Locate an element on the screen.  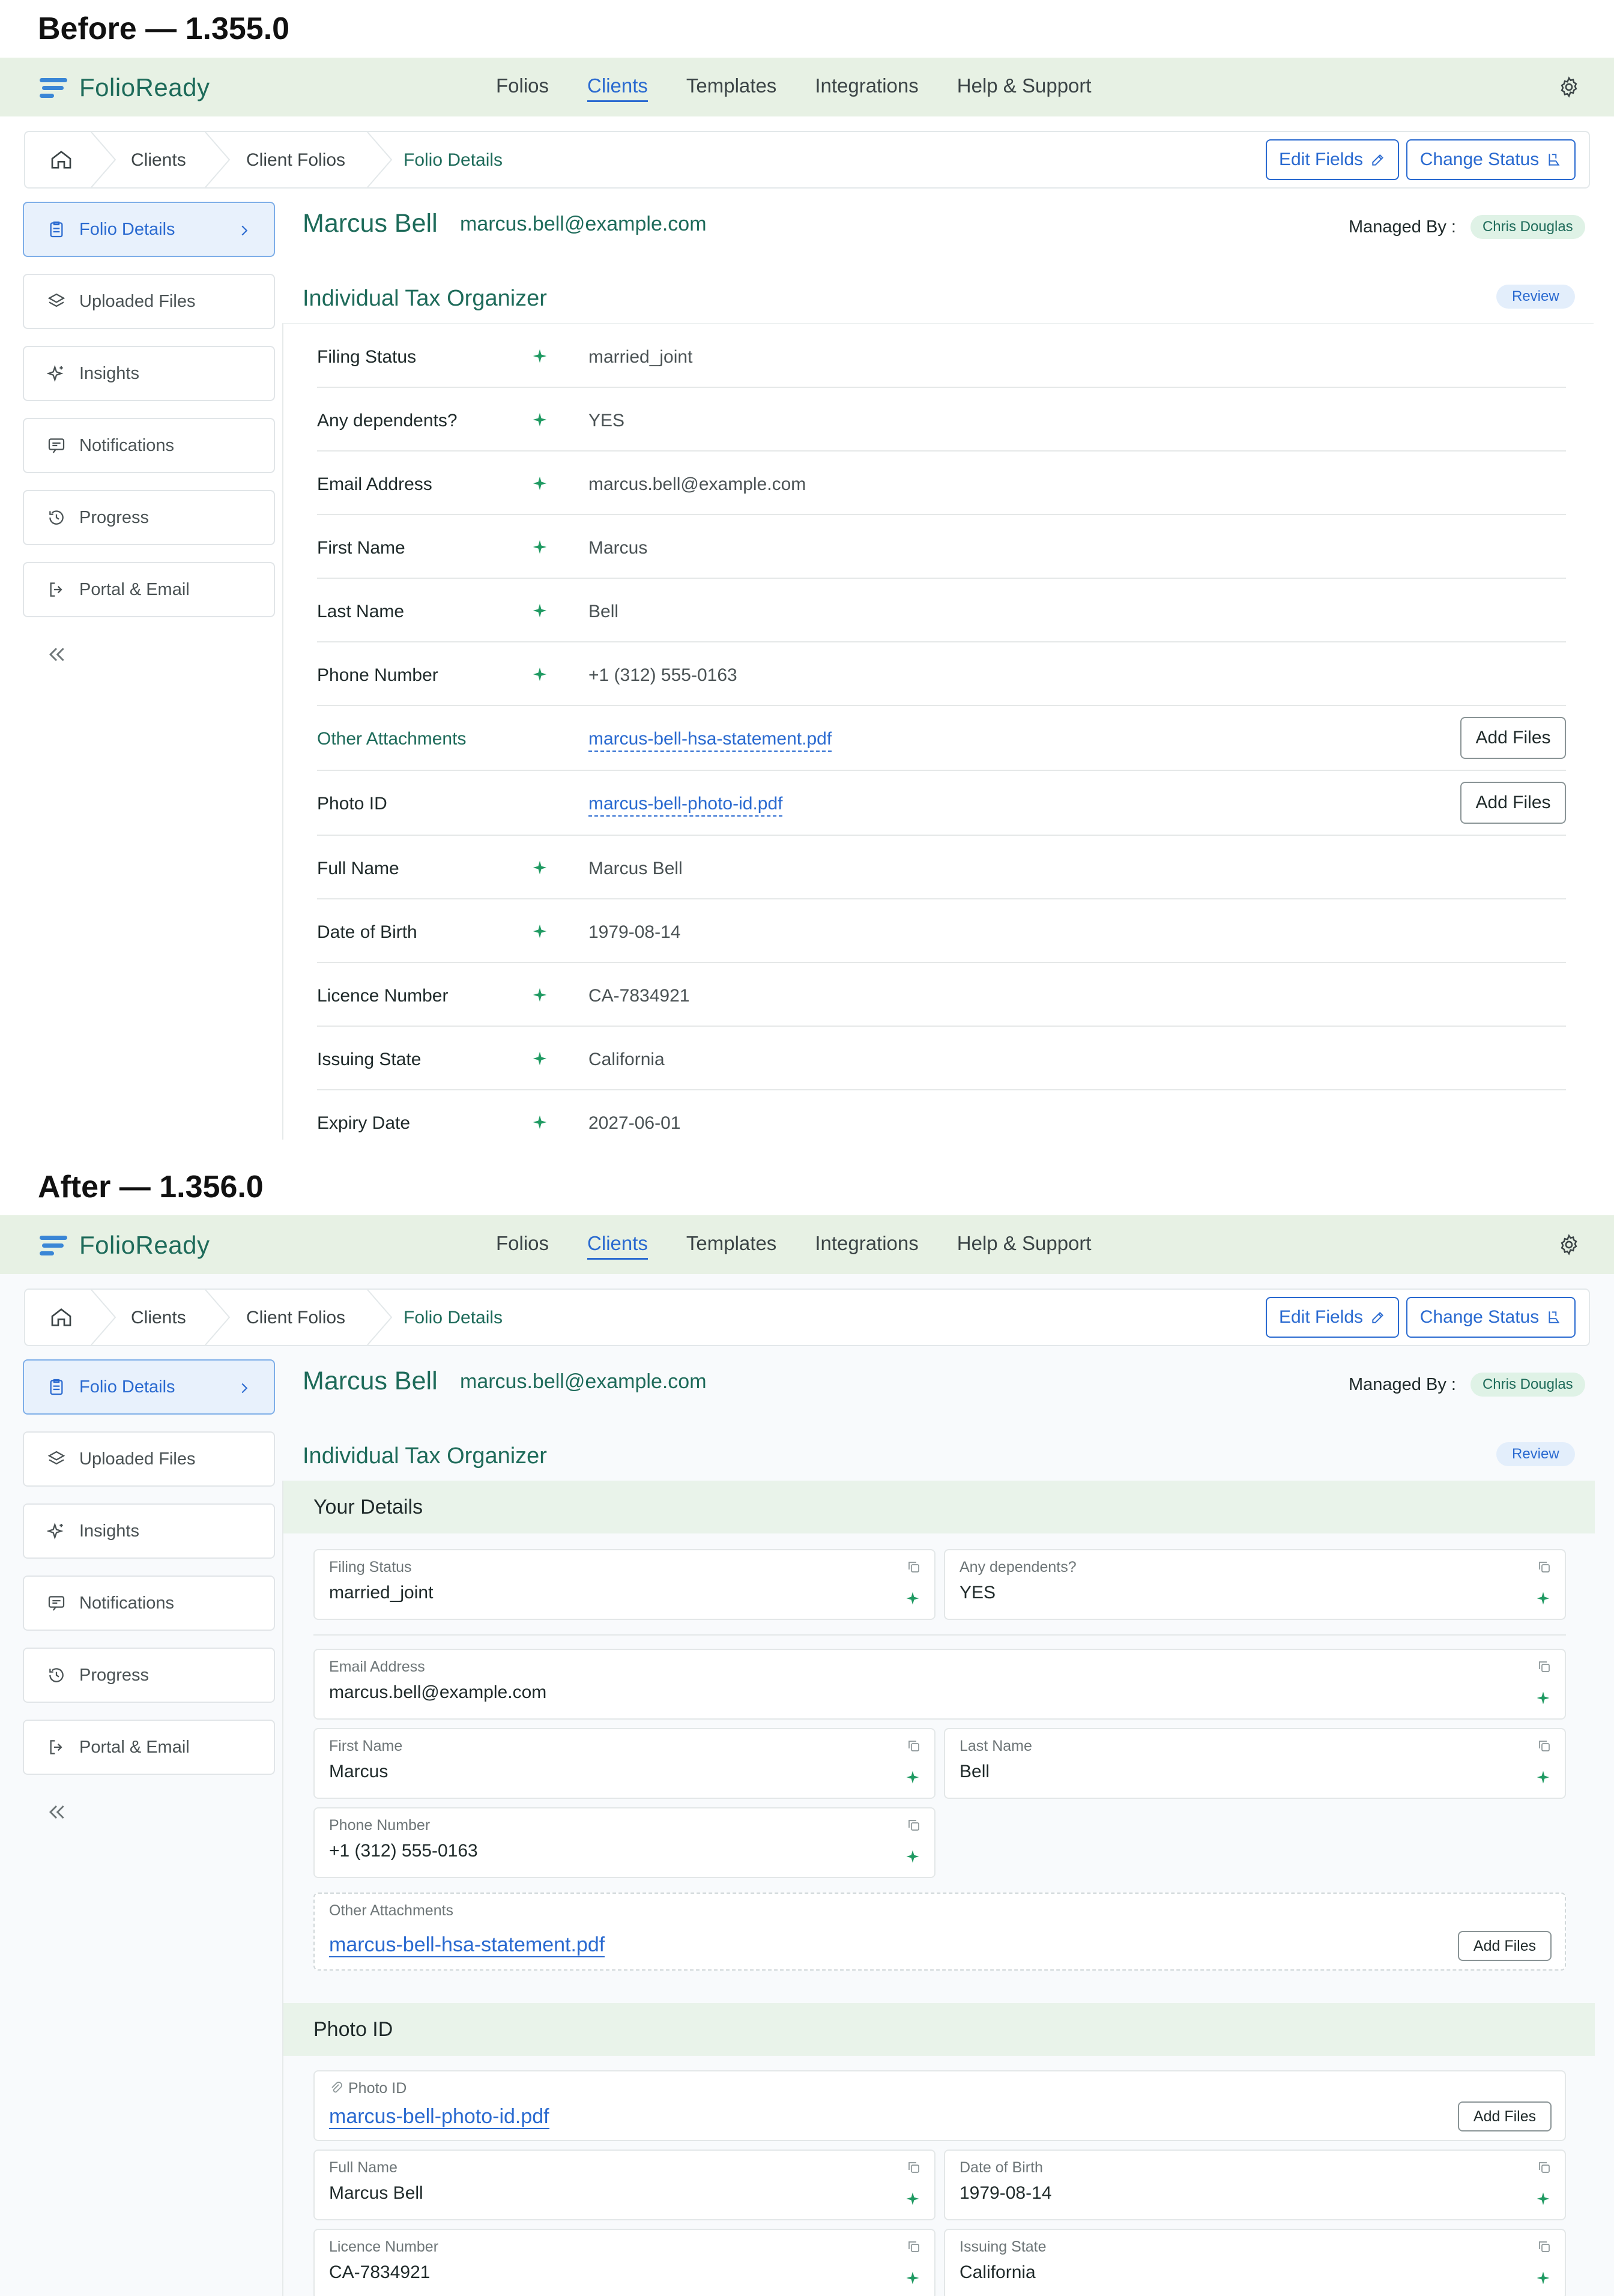
email-field: Email Address marcus.bell@example.com is located at coordinates (940, 1685).